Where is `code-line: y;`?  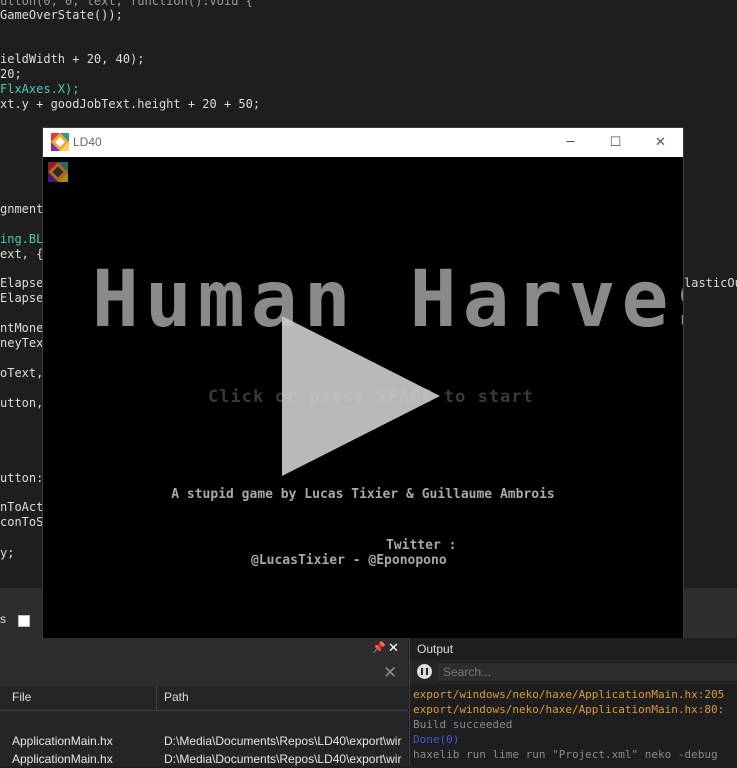
code-line: y; is located at coordinates (7, 553).